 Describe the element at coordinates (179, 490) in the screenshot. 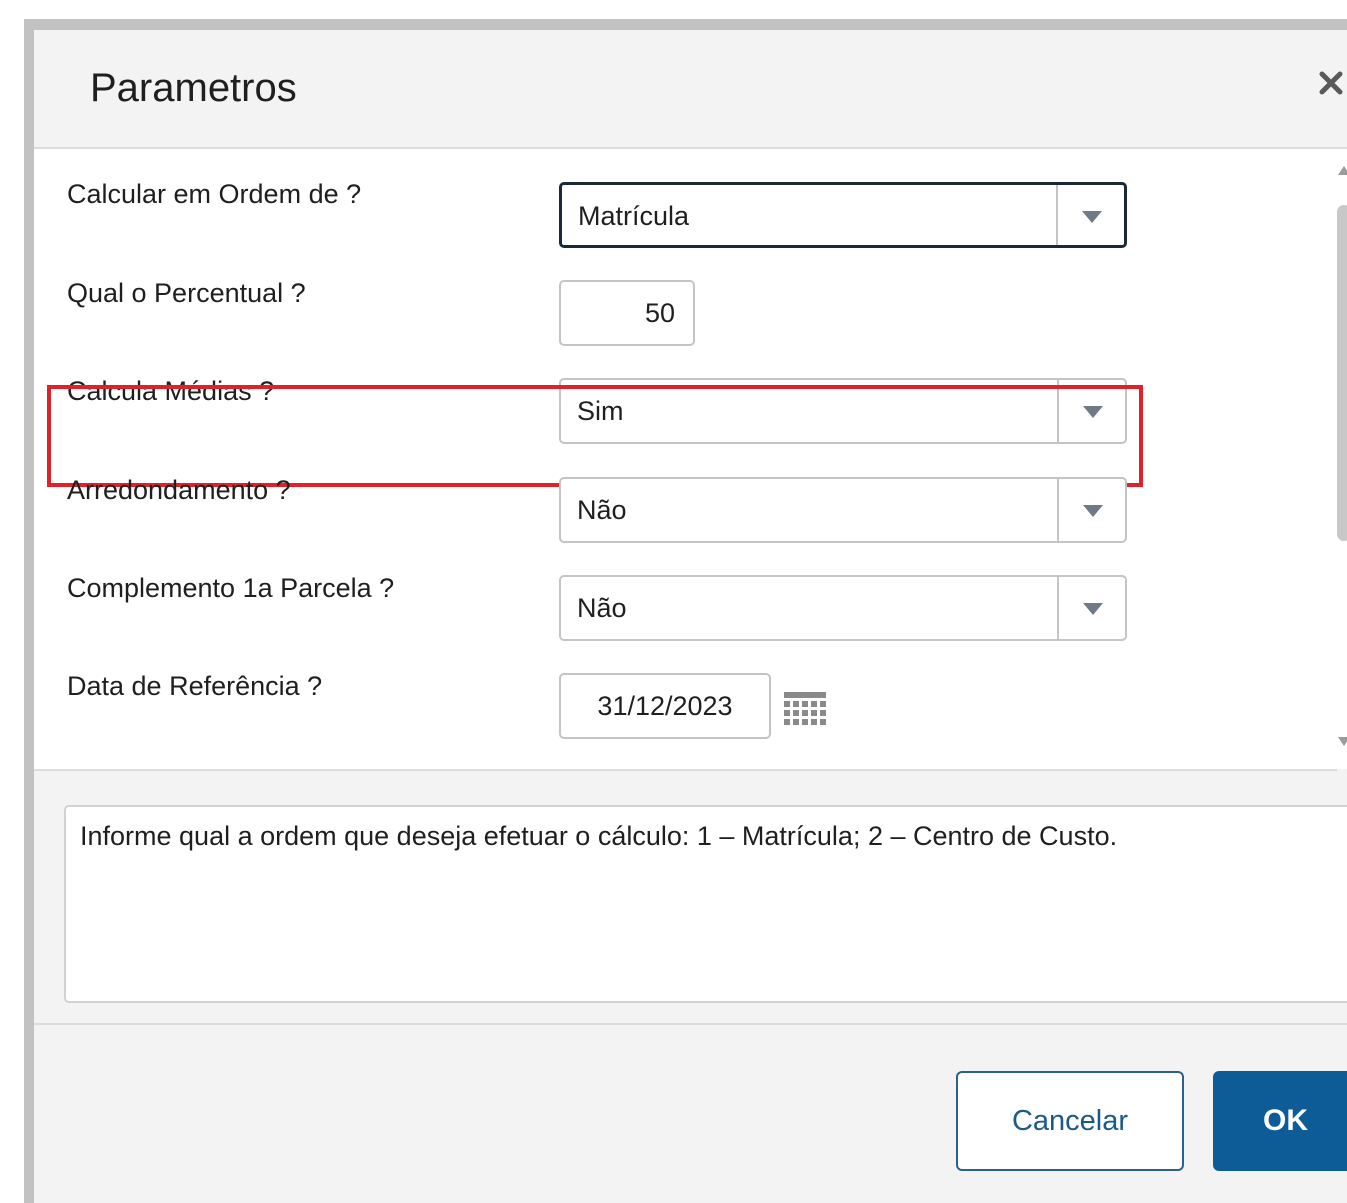

I see `rounding-label: Arredondamento ?` at that location.